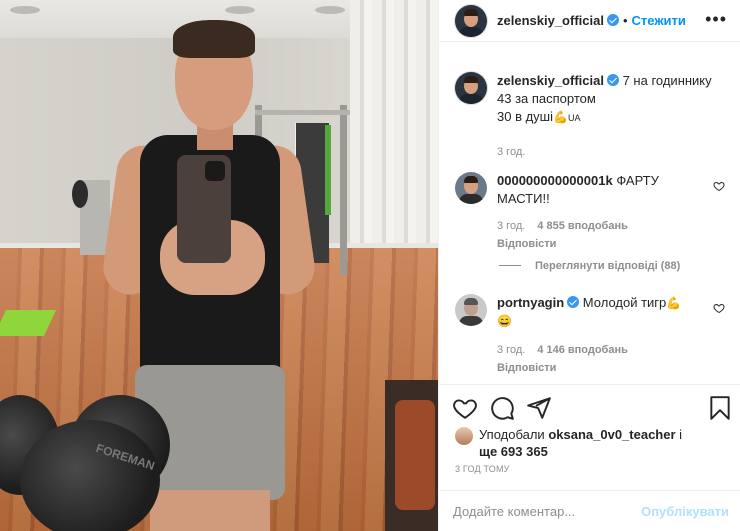 This screenshot has width=740, height=531. I want to click on comment-username: 000000000000001k, so click(555, 180).